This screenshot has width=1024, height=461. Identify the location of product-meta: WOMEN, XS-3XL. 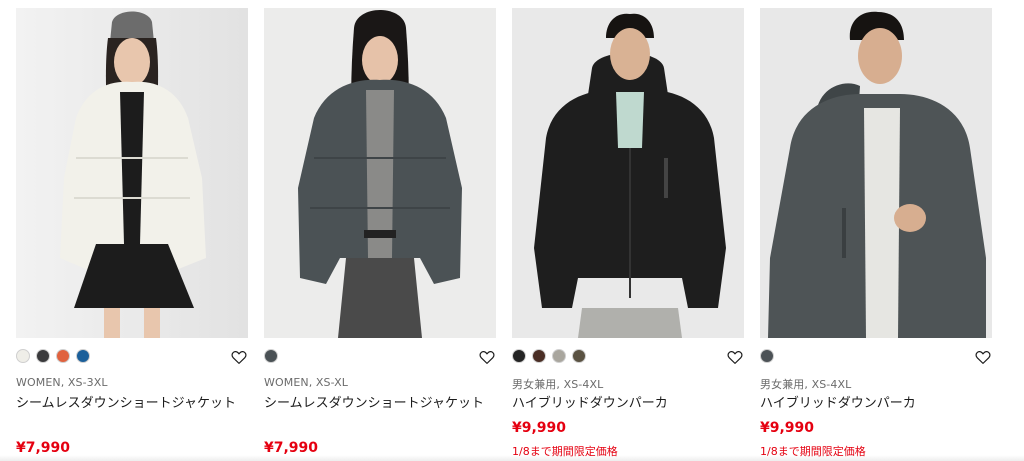
(62, 382).